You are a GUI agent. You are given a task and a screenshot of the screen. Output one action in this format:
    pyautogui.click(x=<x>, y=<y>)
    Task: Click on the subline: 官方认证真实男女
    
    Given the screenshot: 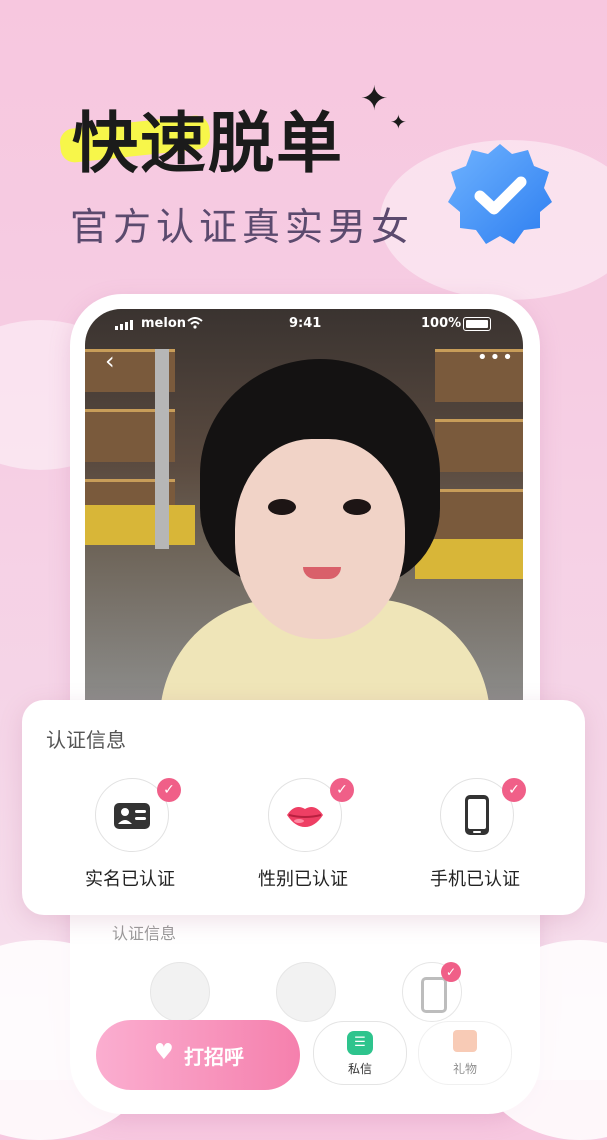 What is the action you would take?
    pyautogui.click(x=242, y=227)
    